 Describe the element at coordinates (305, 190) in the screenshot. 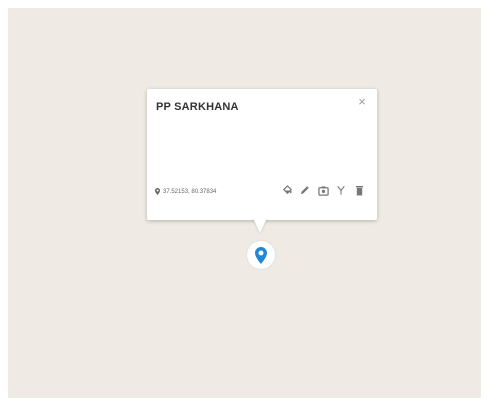

I see `pencil-icon` at that location.